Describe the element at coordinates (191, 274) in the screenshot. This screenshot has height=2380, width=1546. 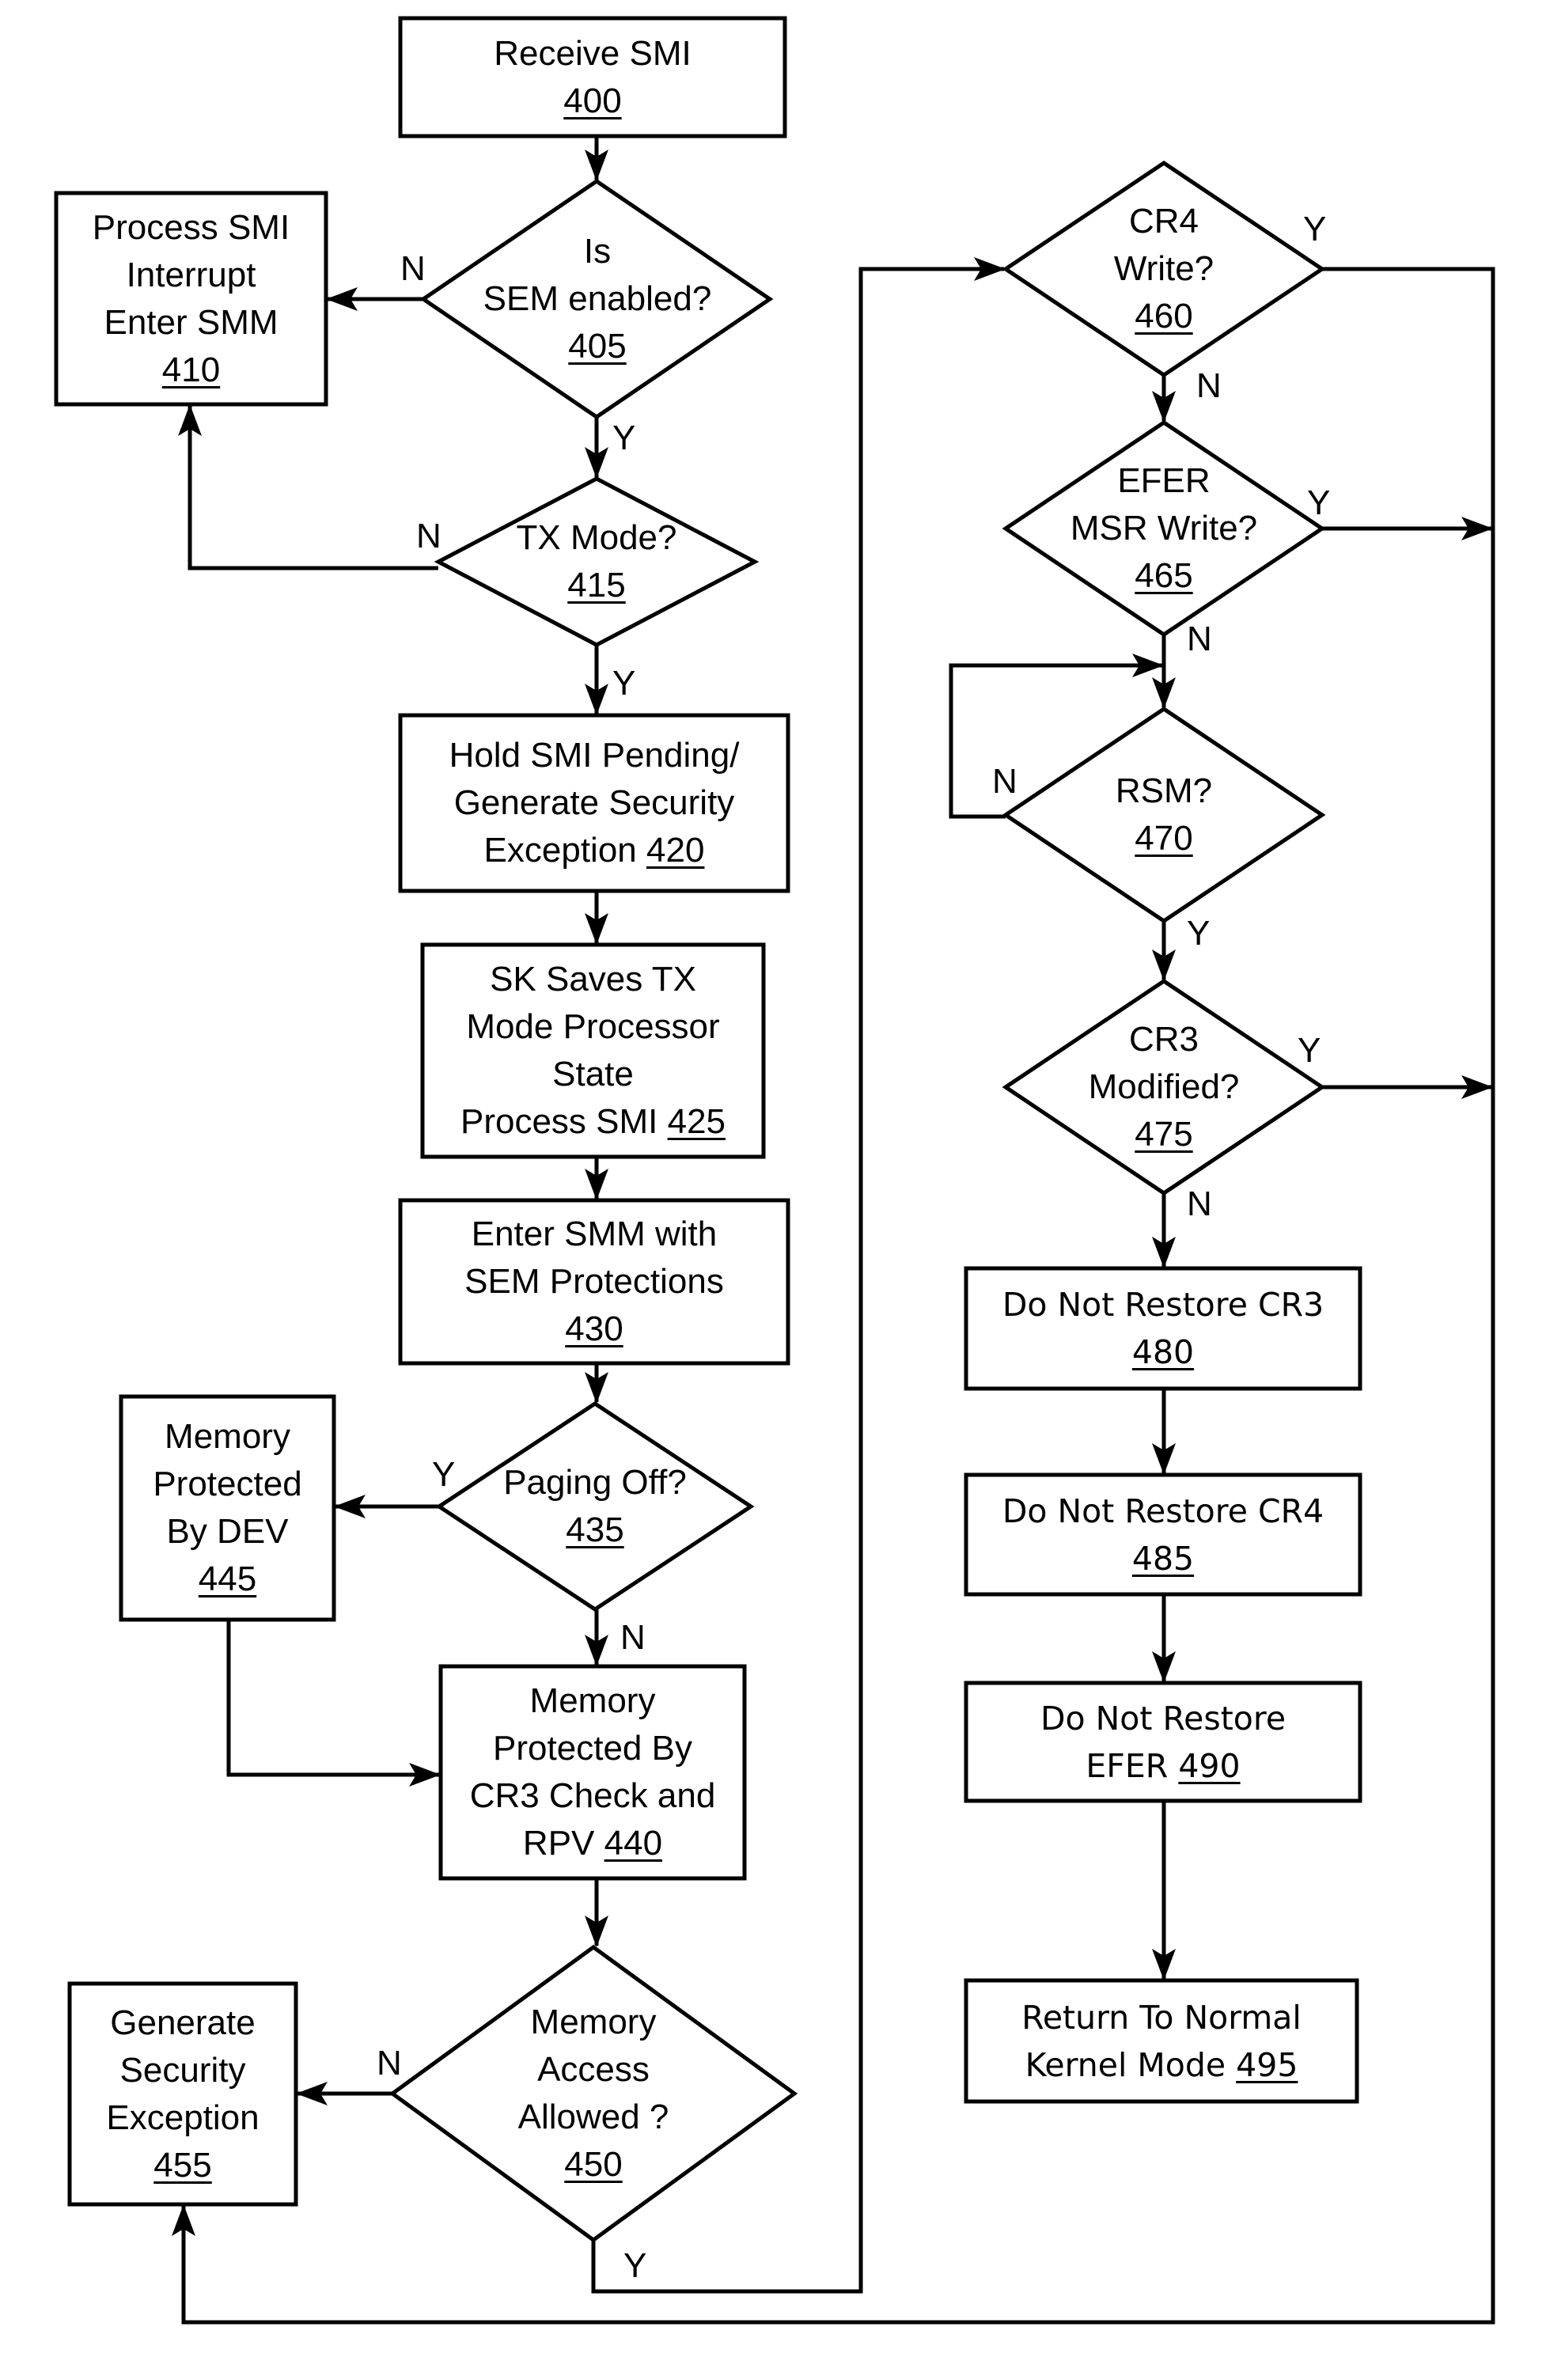
I see `node-text-line: Interrupt` at that location.